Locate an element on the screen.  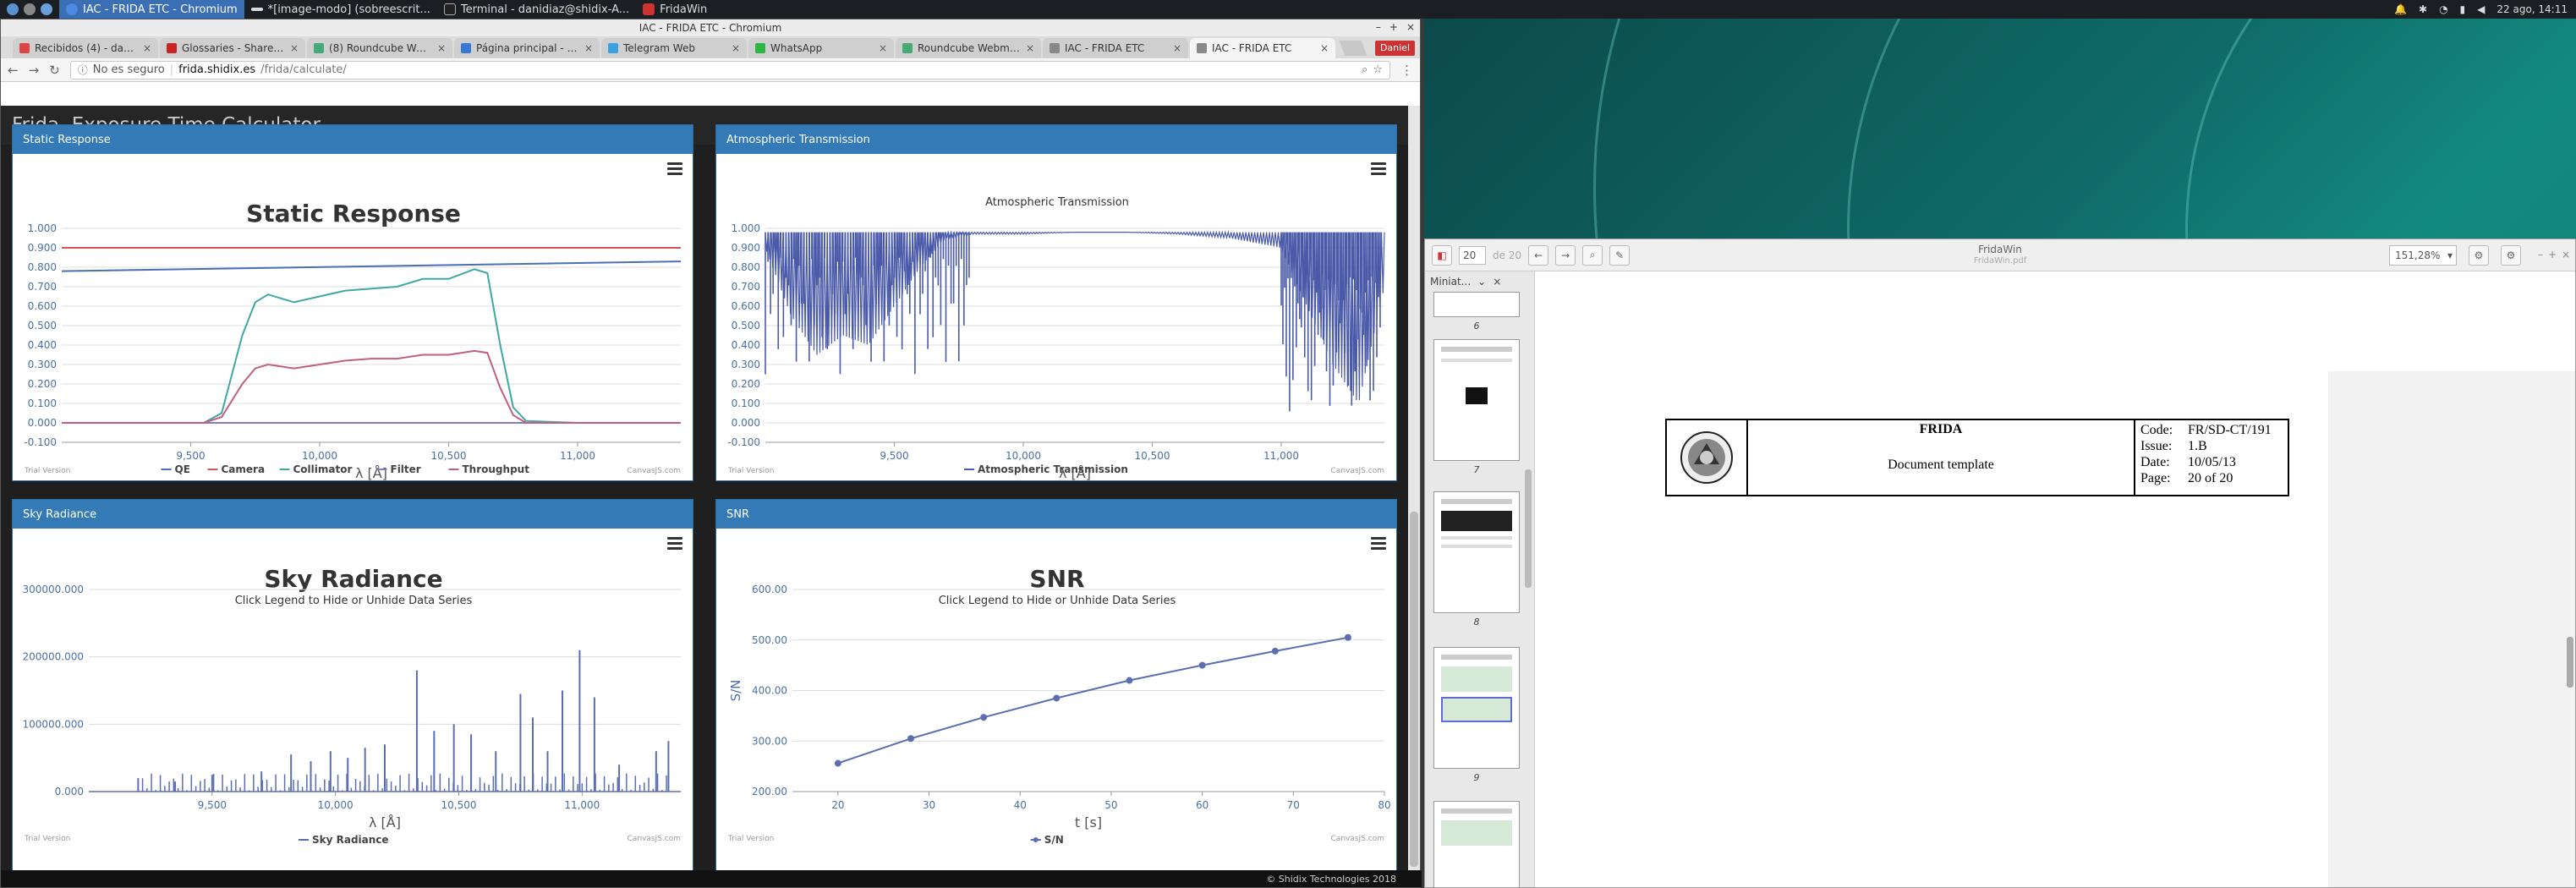
find-icon: ⌕ is located at coordinates (1592, 255).